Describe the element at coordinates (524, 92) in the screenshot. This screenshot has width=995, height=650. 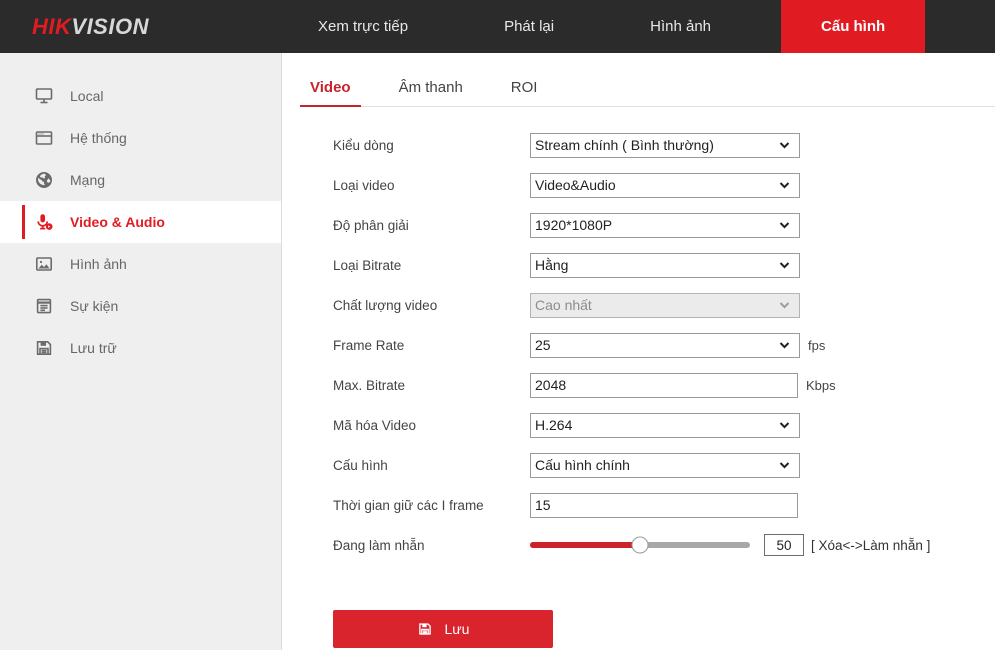
I see `tab-roi: ROI` at that location.